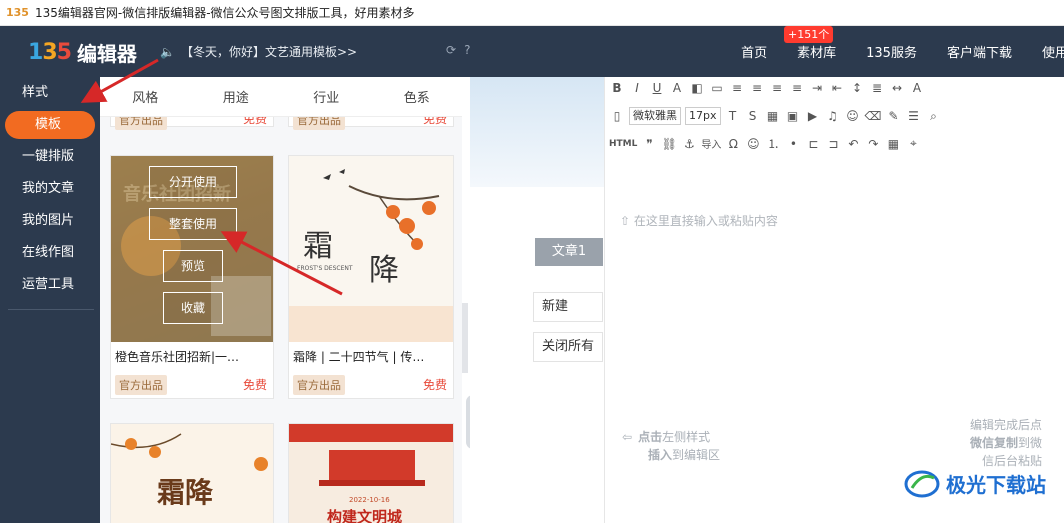  What do you see at coordinates (211, 177) in the screenshot?
I see `annotation-arrows` at bounding box center [211, 177].